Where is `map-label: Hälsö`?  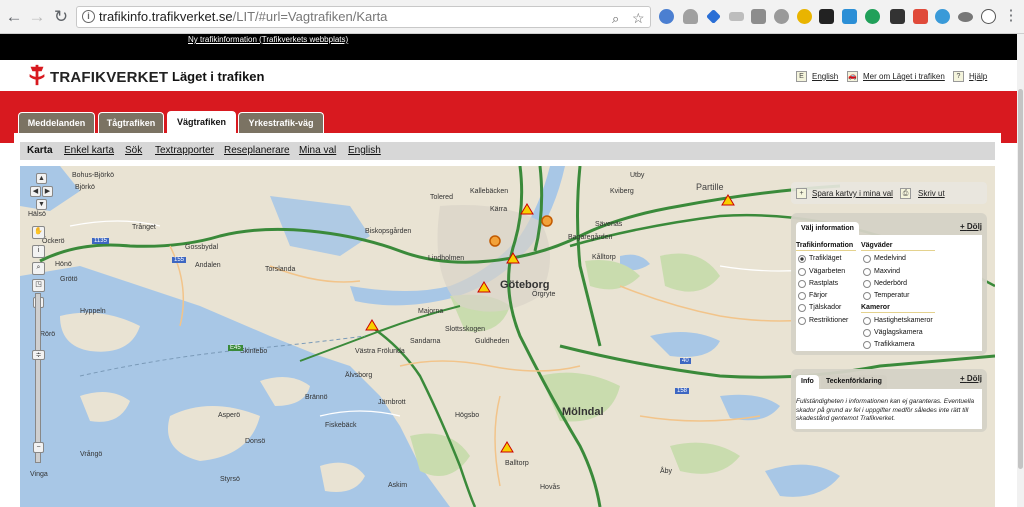
map-label: Hälsö is located at coordinates (37, 214).